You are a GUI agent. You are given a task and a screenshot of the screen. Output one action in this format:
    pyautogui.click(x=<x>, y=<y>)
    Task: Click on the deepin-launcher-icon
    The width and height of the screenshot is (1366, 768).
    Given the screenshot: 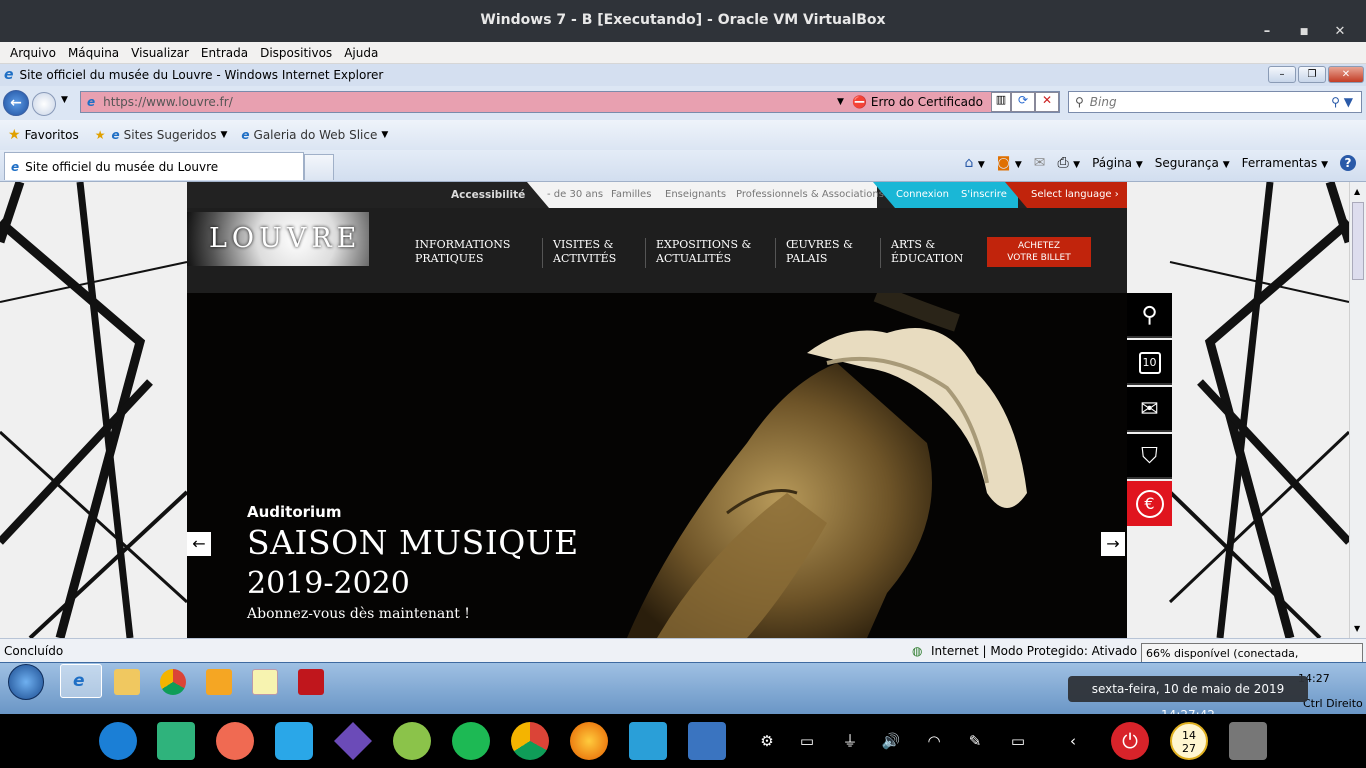 What is the action you would take?
    pyautogui.click(x=118, y=741)
    